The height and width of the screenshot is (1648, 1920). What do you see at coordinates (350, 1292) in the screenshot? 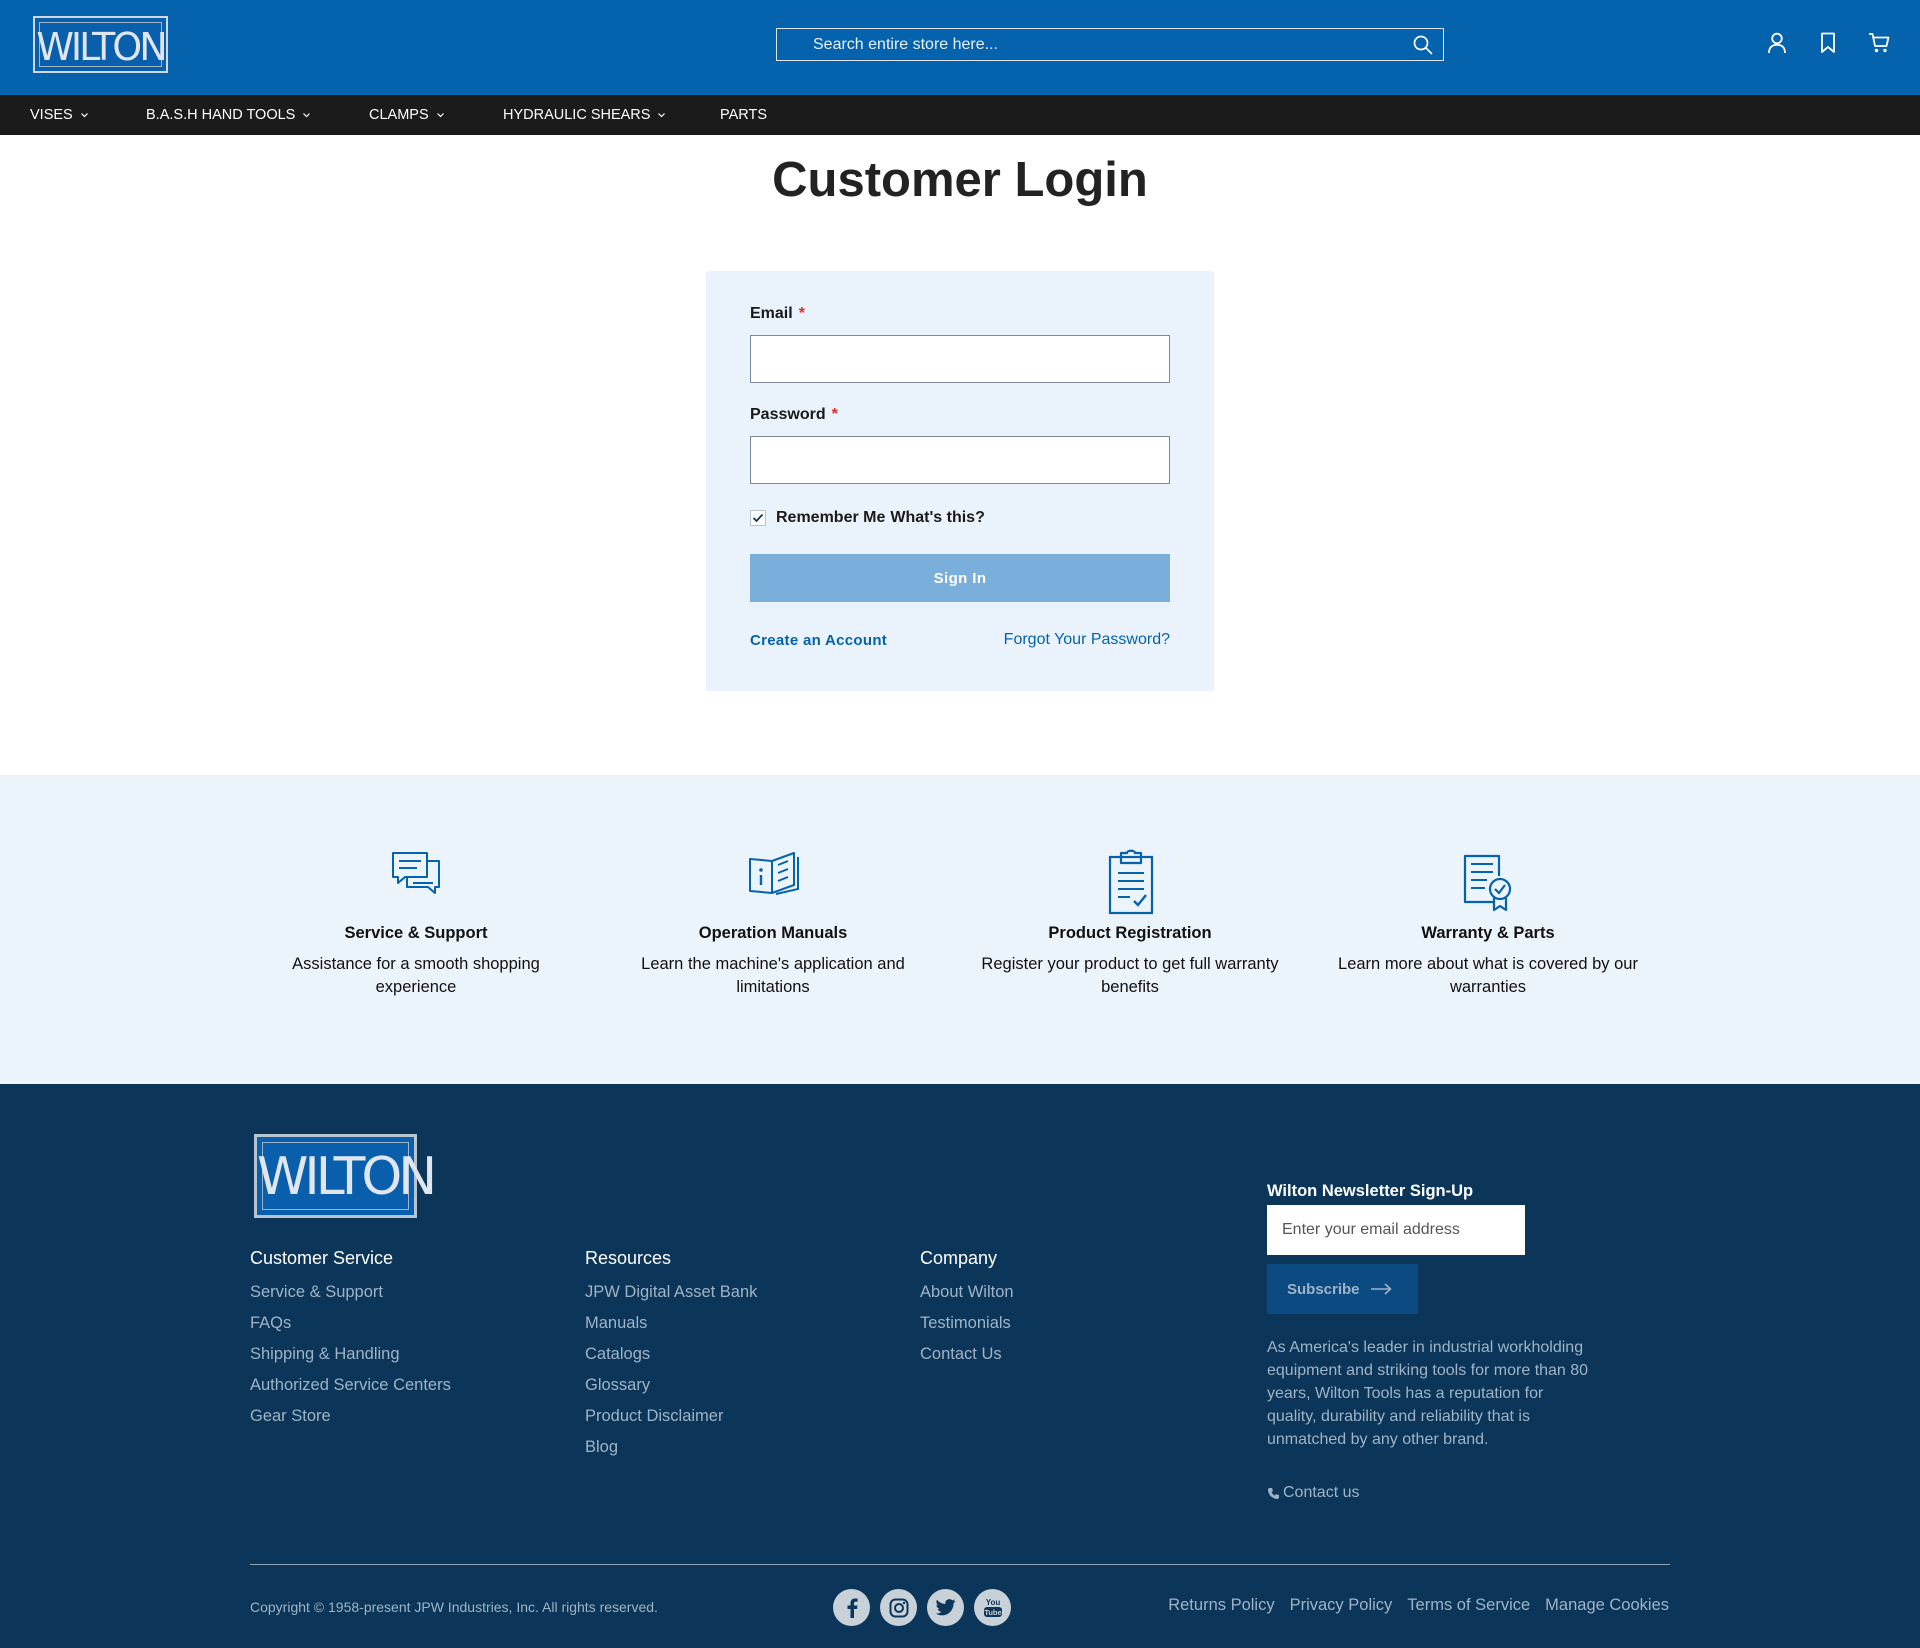
I see `footer-link: Service & Support` at bounding box center [350, 1292].